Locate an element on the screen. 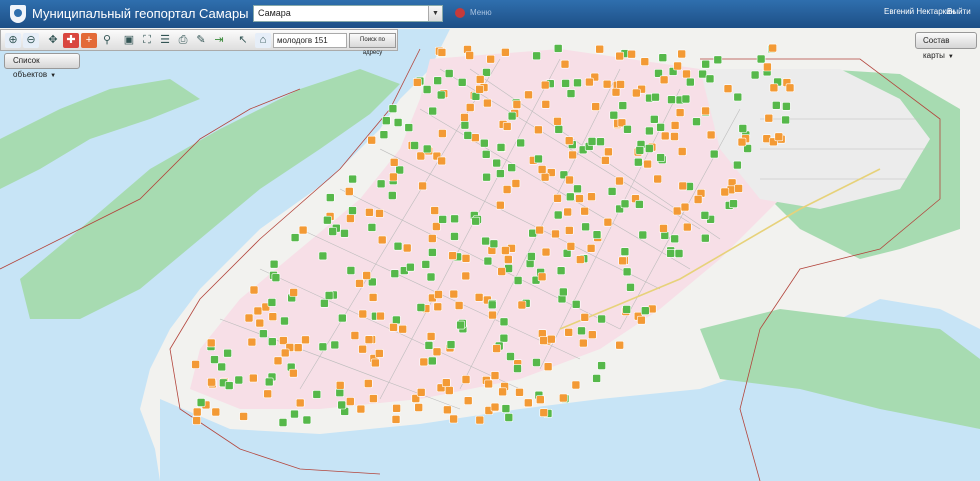  pan-icon: ✥ is located at coordinates (53, 40).